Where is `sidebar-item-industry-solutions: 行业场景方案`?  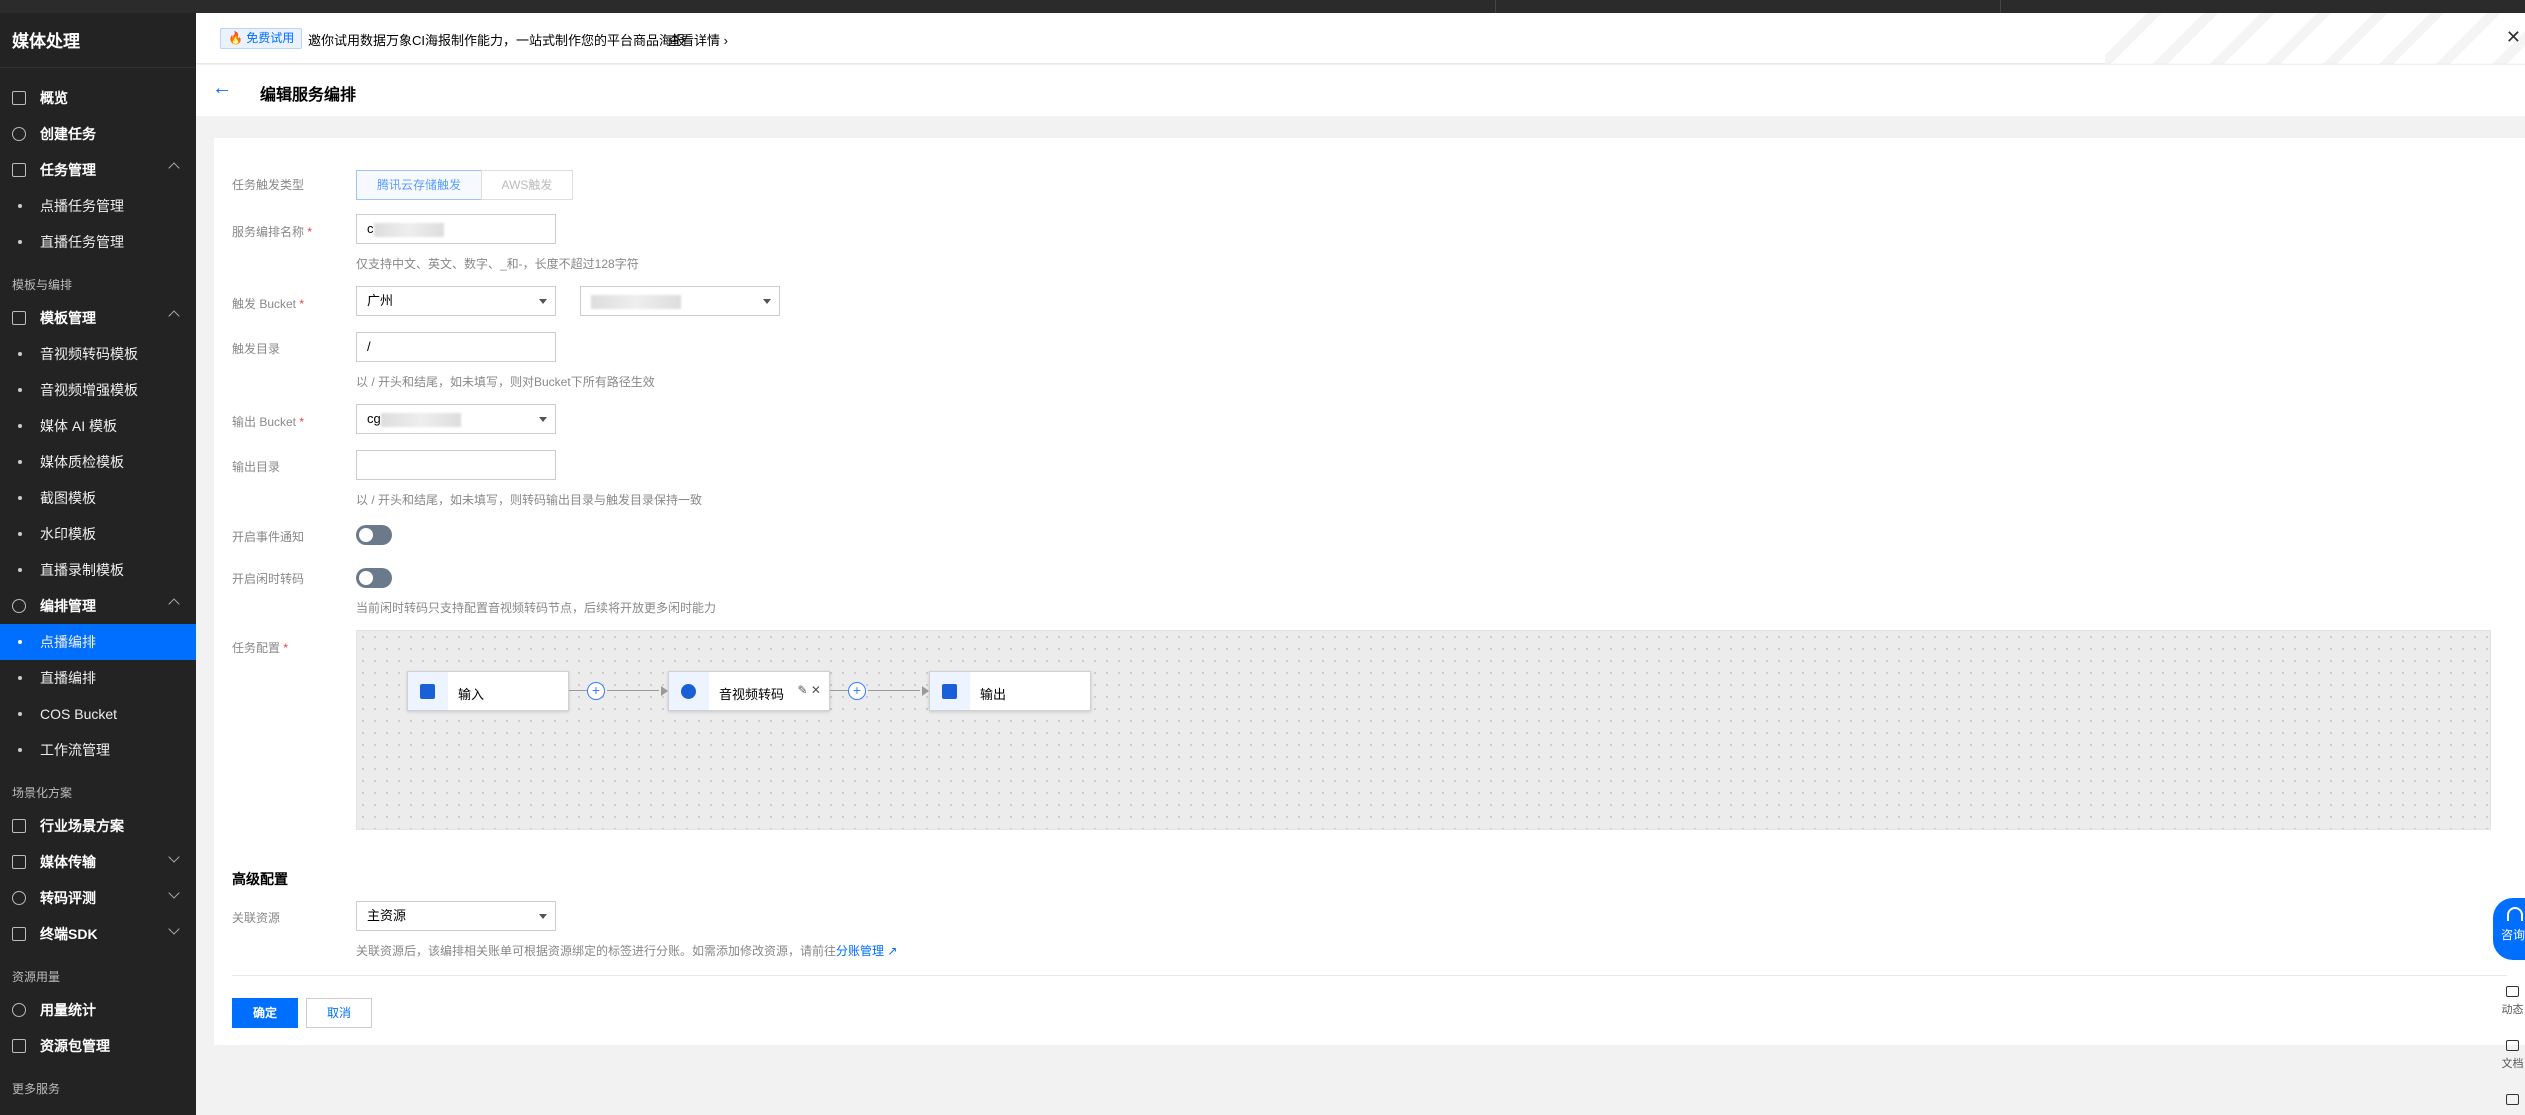 sidebar-item-industry-solutions: 行业场景方案 is located at coordinates (98, 826).